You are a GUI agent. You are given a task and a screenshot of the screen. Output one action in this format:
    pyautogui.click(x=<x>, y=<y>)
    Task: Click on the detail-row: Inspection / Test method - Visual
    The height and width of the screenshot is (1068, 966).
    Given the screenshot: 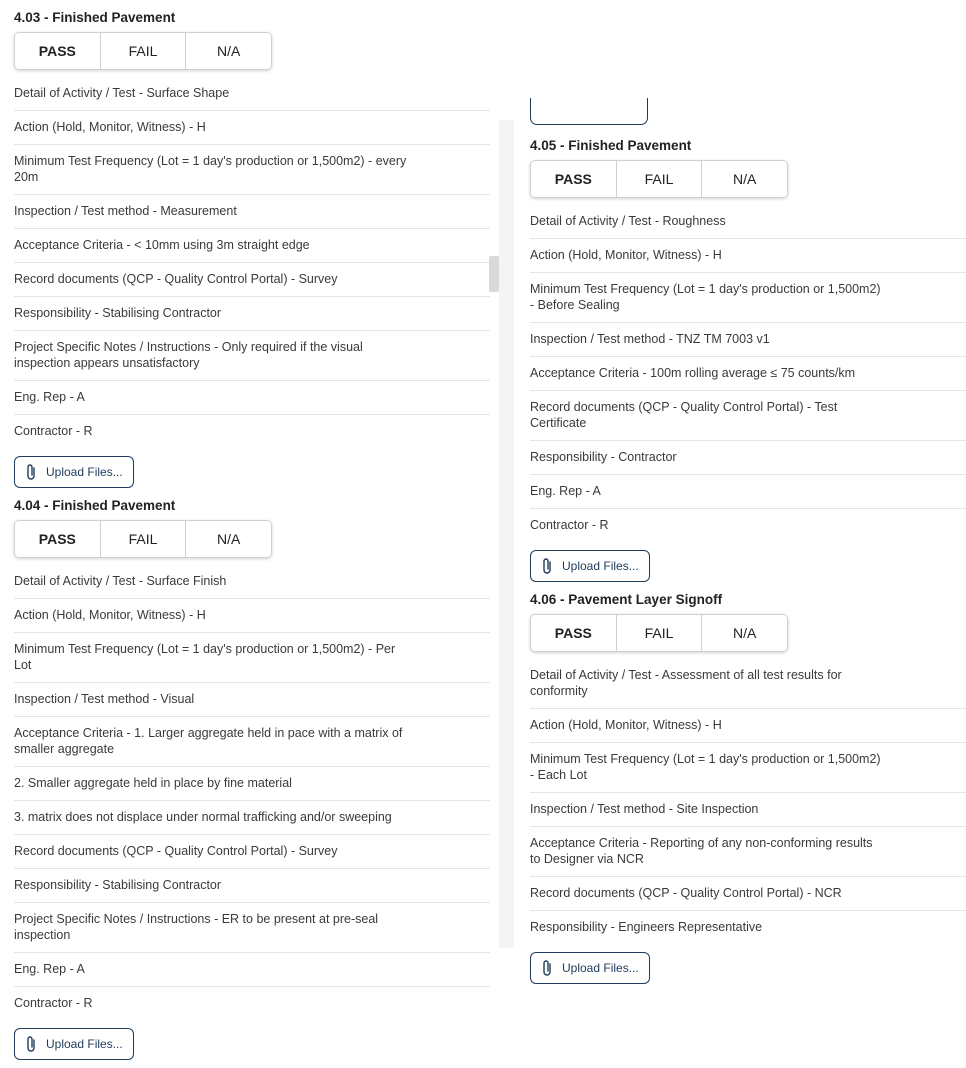 What is the action you would take?
    pyautogui.click(x=252, y=700)
    